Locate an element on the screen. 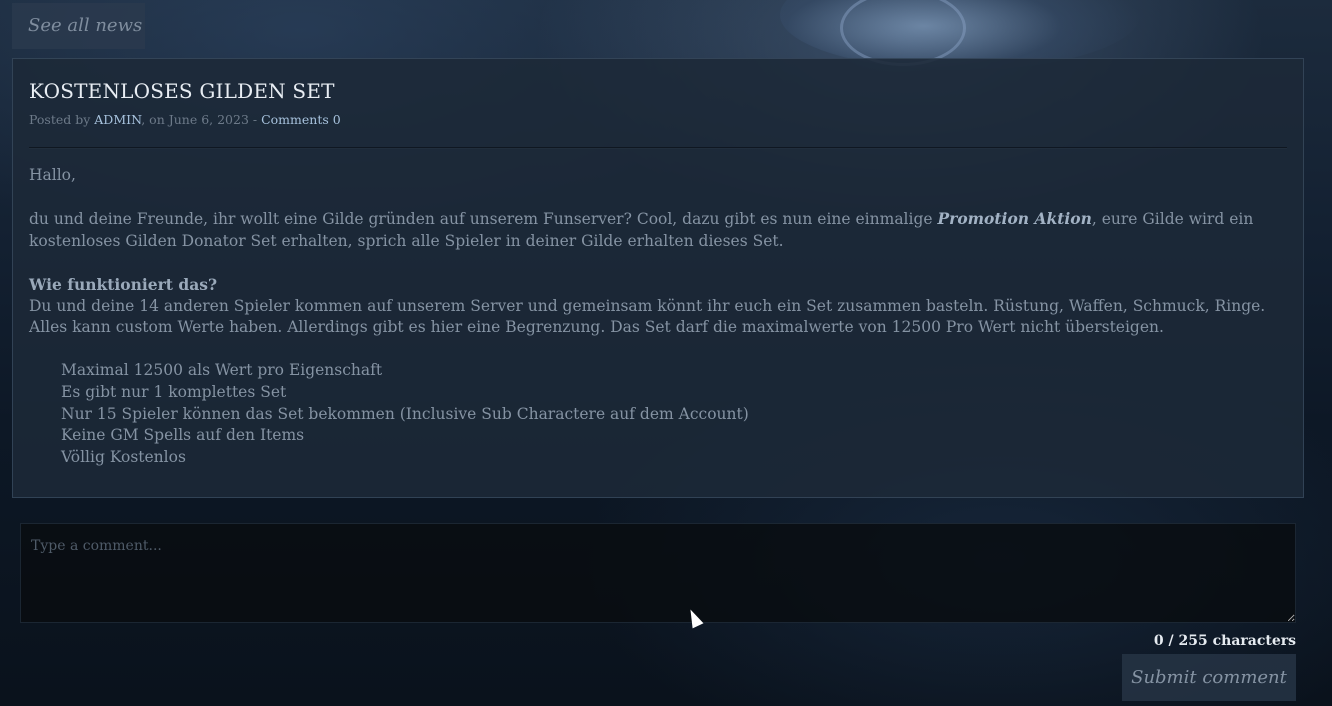 Image resolution: width=1332 pixels, height=706 pixels. list-item: Keine GM Spells auf den Items is located at coordinates (183, 435).